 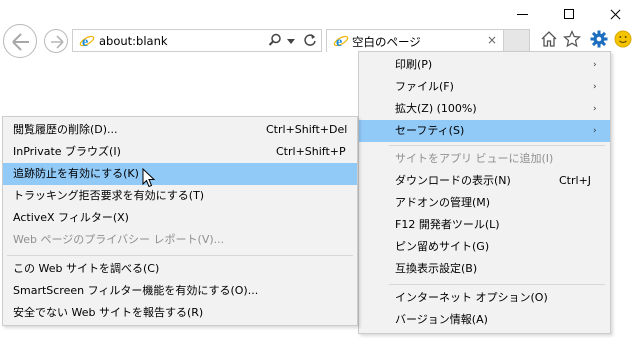 What do you see at coordinates (484, 320) in the screenshot?
I see `menu-item-about: バージョン情報(A)` at bounding box center [484, 320].